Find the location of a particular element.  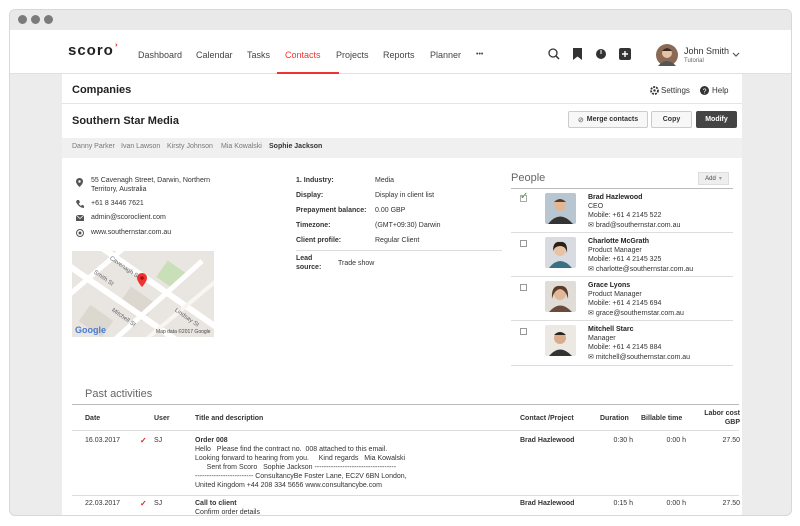

people-title: People is located at coordinates (528, 178).